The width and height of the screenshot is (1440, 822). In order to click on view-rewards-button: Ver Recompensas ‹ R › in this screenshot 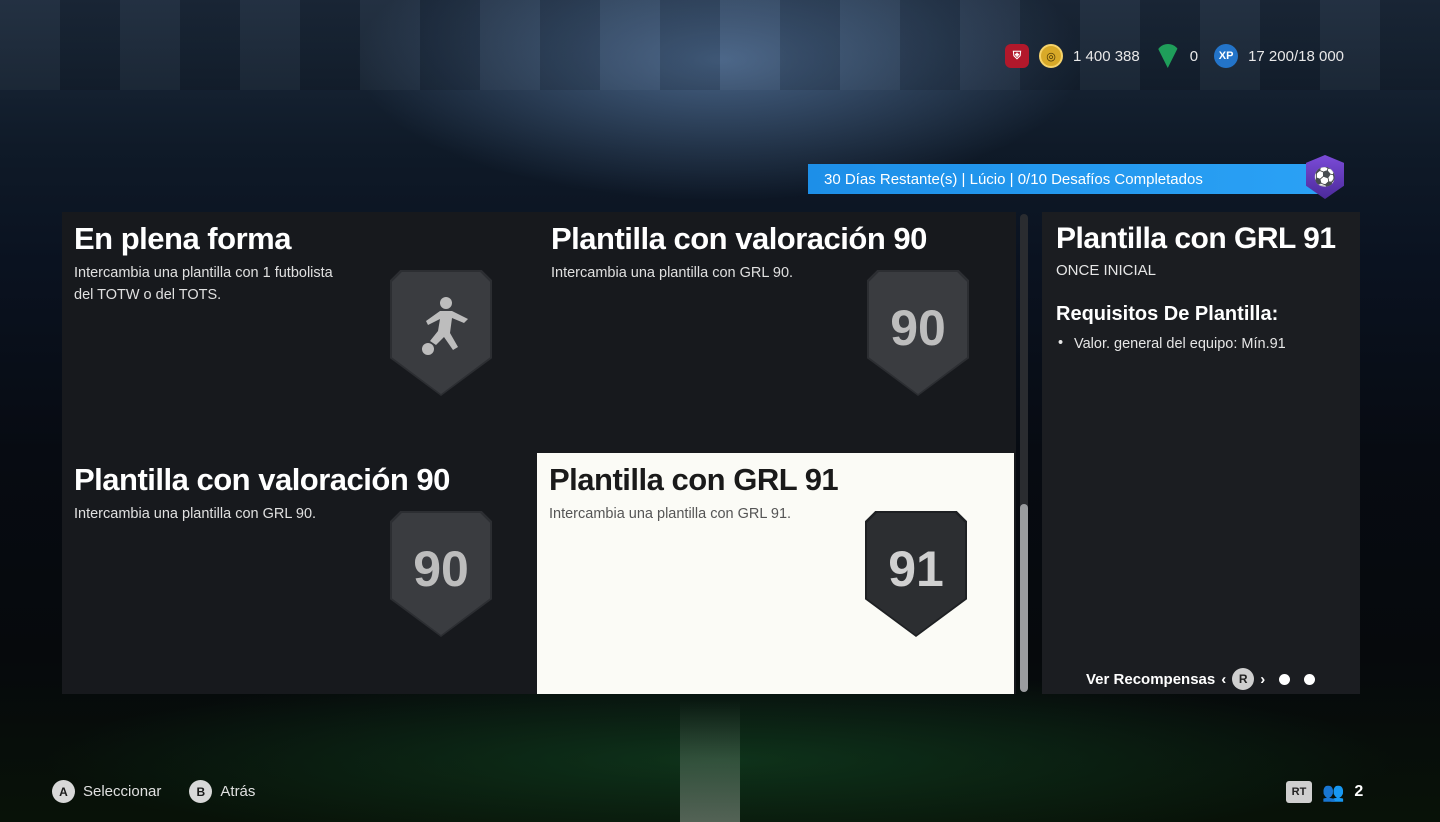, I will do `click(1201, 679)`.